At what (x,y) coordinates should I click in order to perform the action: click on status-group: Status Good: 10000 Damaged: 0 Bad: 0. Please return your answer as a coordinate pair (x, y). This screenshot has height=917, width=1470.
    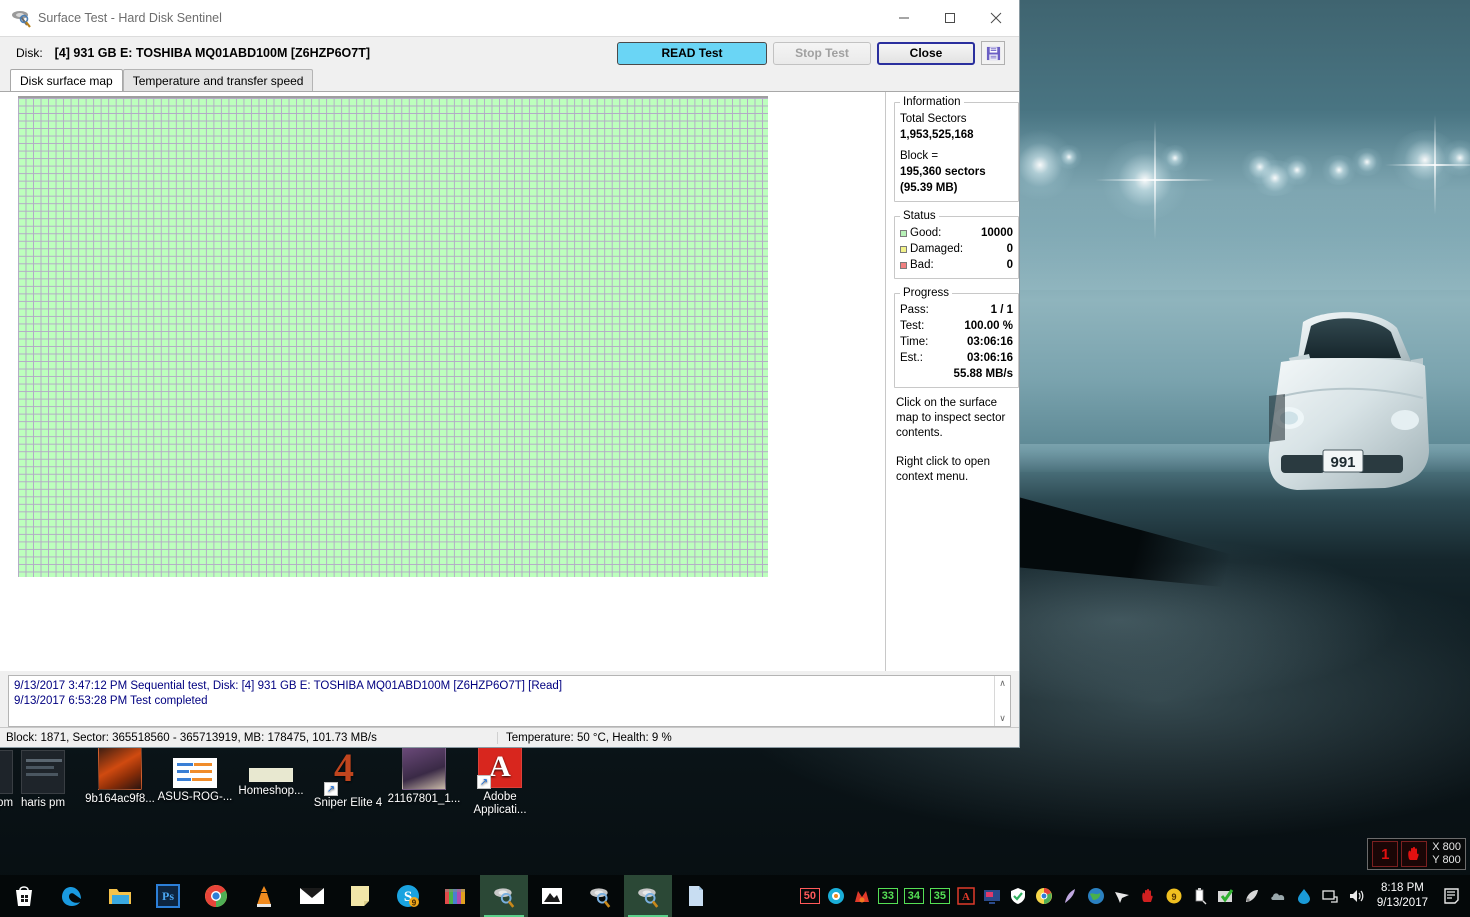
    Looking at the image, I should click on (956, 244).